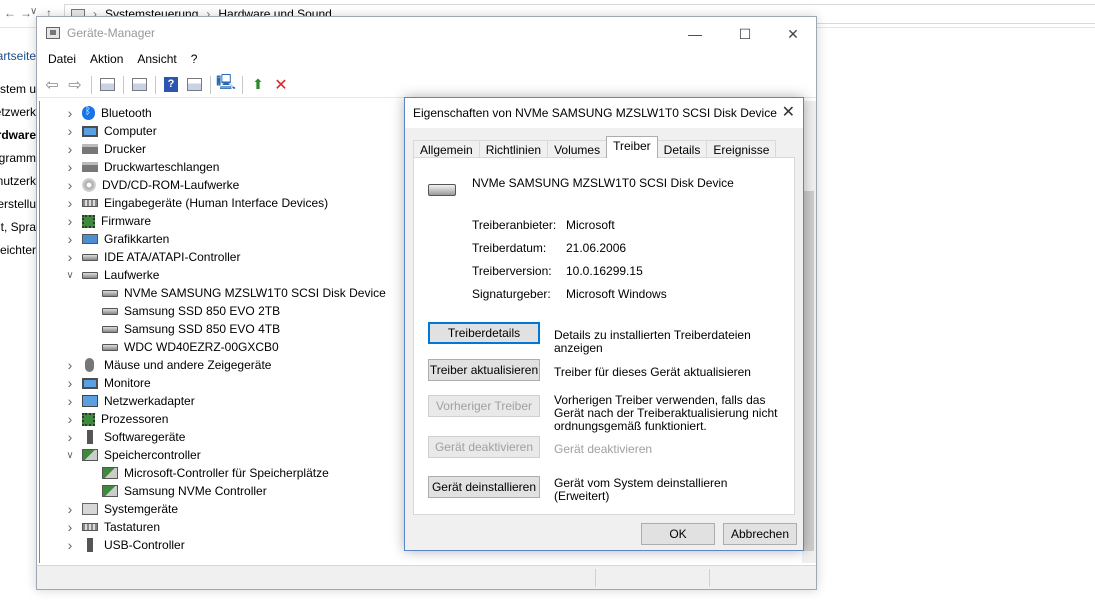 The width and height of the screenshot is (1095, 615). Describe the element at coordinates (18, 158) in the screenshot. I see `left-nav-item: ogramm` at that location.